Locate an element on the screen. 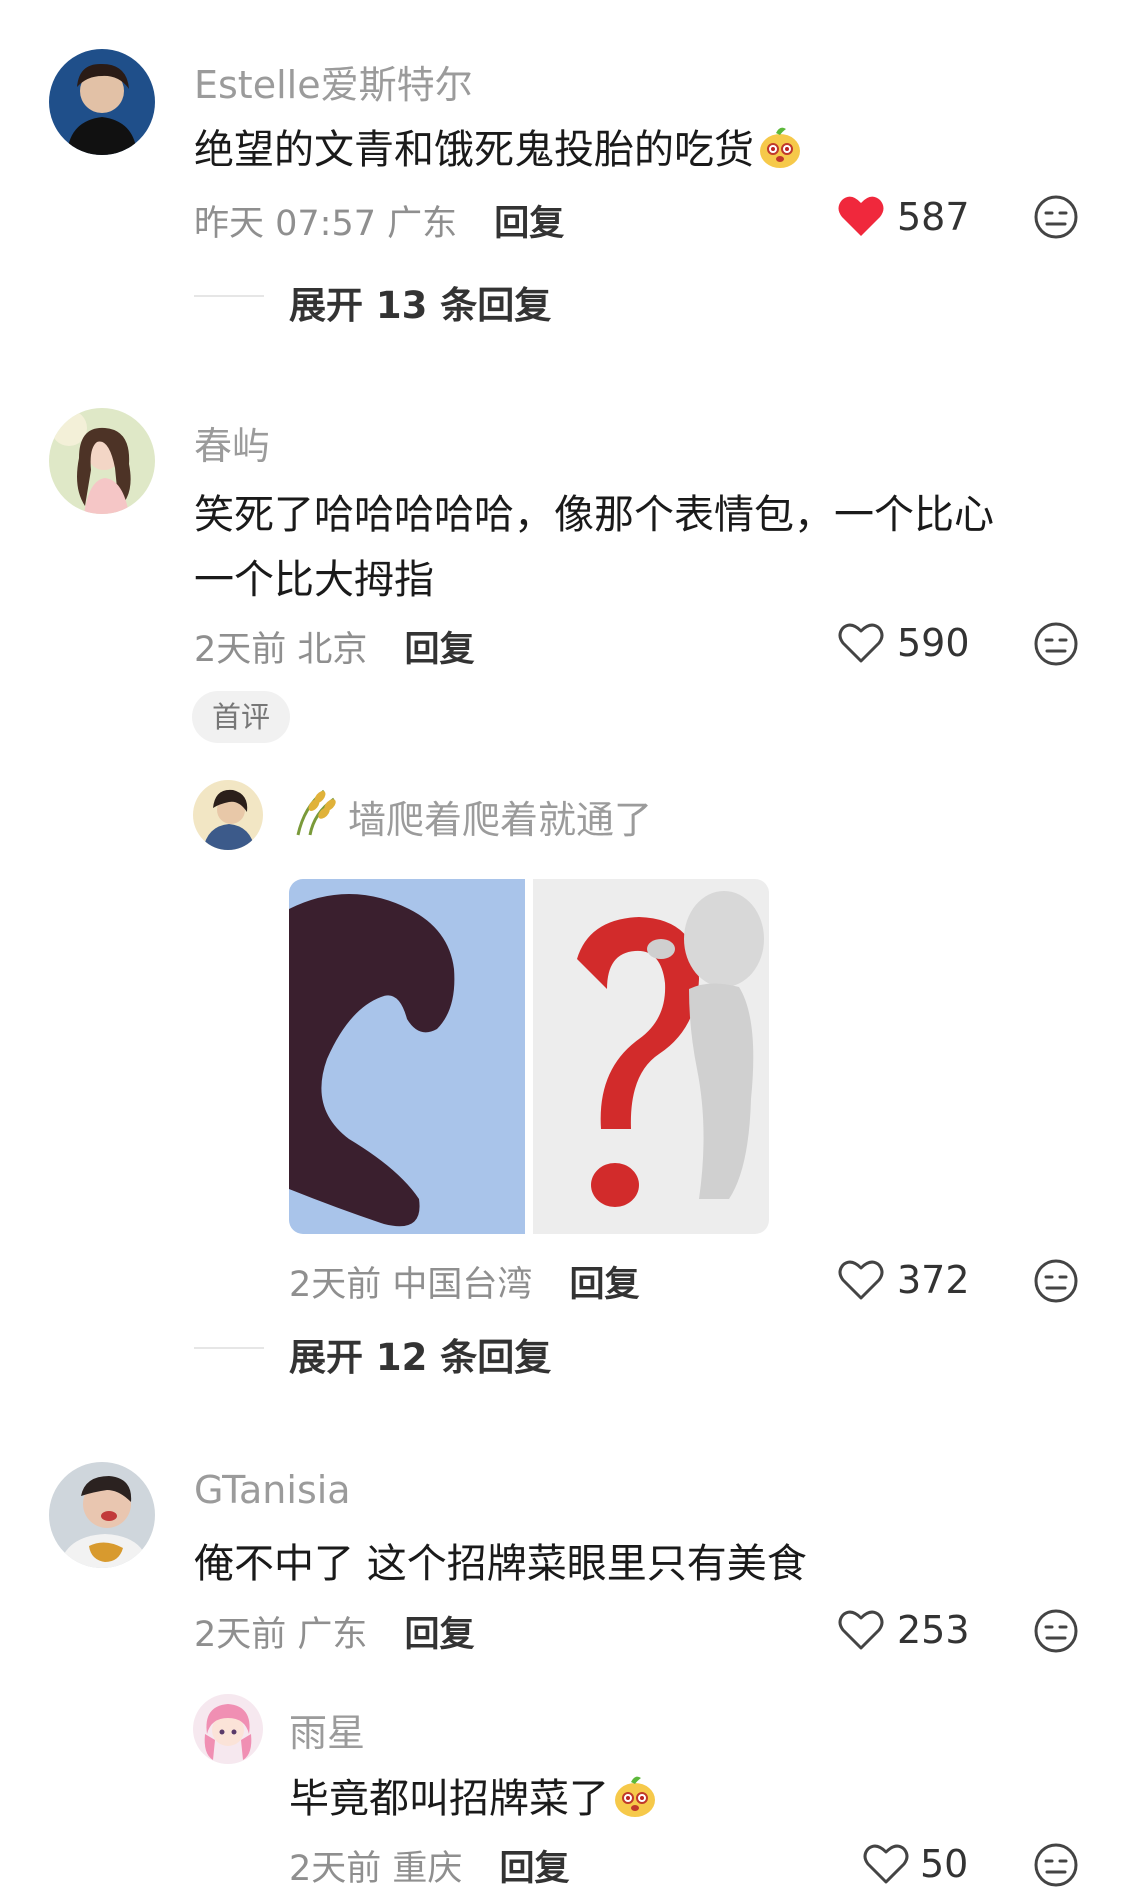 The width and height of the screenshot is (1125, 1891). comment-text: 俺不中了 这个招牌菜眼里只有美食 is located at coordinates (500, 1564).